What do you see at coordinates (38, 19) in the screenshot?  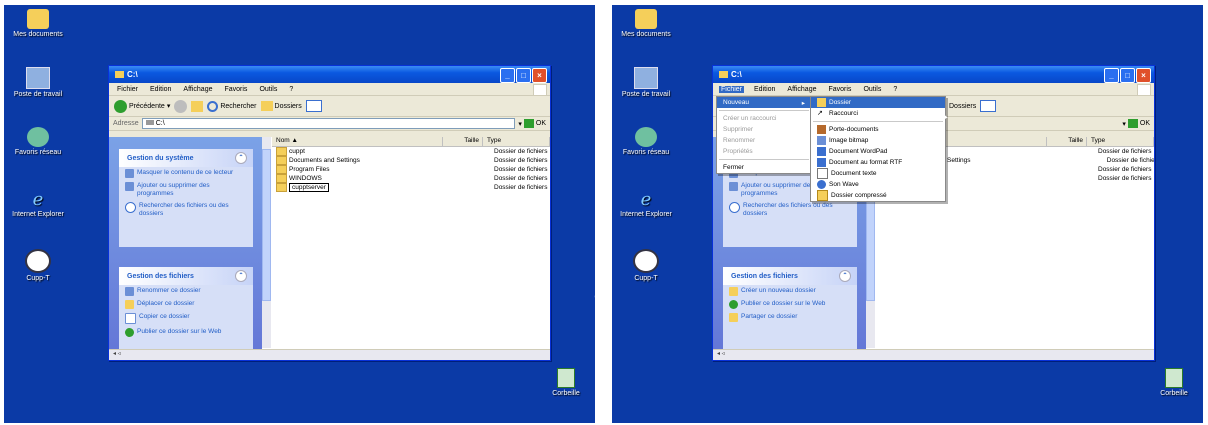 I see `my-documents-icon` at bounding box center [38, 19].